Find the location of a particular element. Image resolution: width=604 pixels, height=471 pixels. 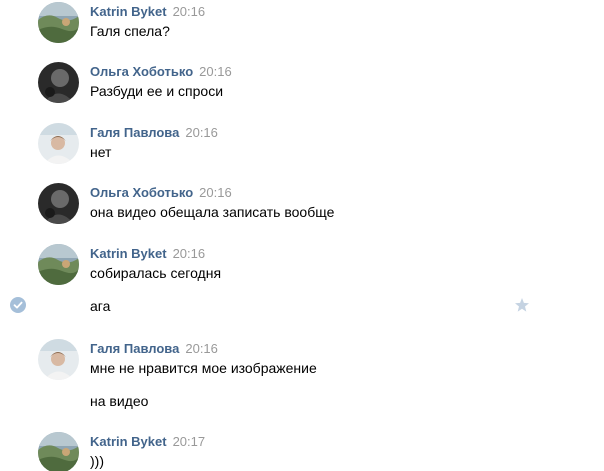

message-text: нет is located at coordinates (101, 152).